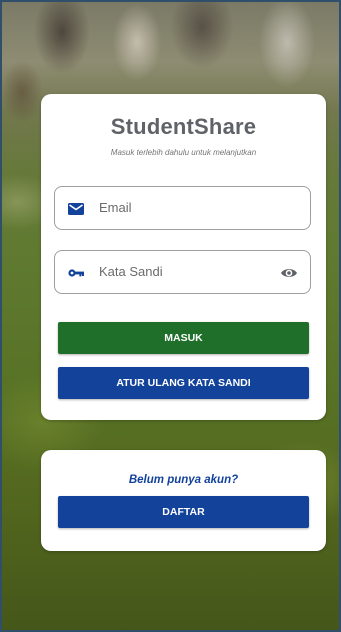  What do you see at coordinates (183, 480) in the screenshot?
I see `signup-prompt: Belum punya akun?` at bounding box center [183, 480].